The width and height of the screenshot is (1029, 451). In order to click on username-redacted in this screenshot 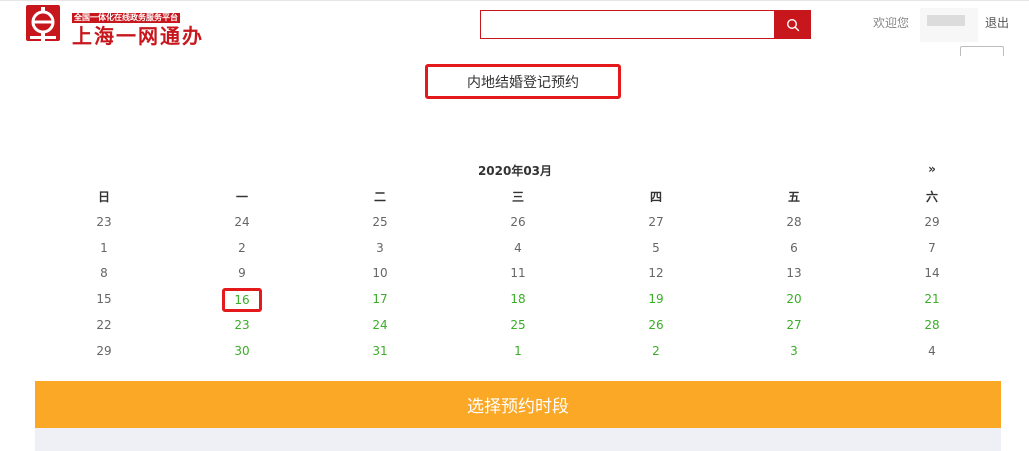, I will do `click(949, 25)`.